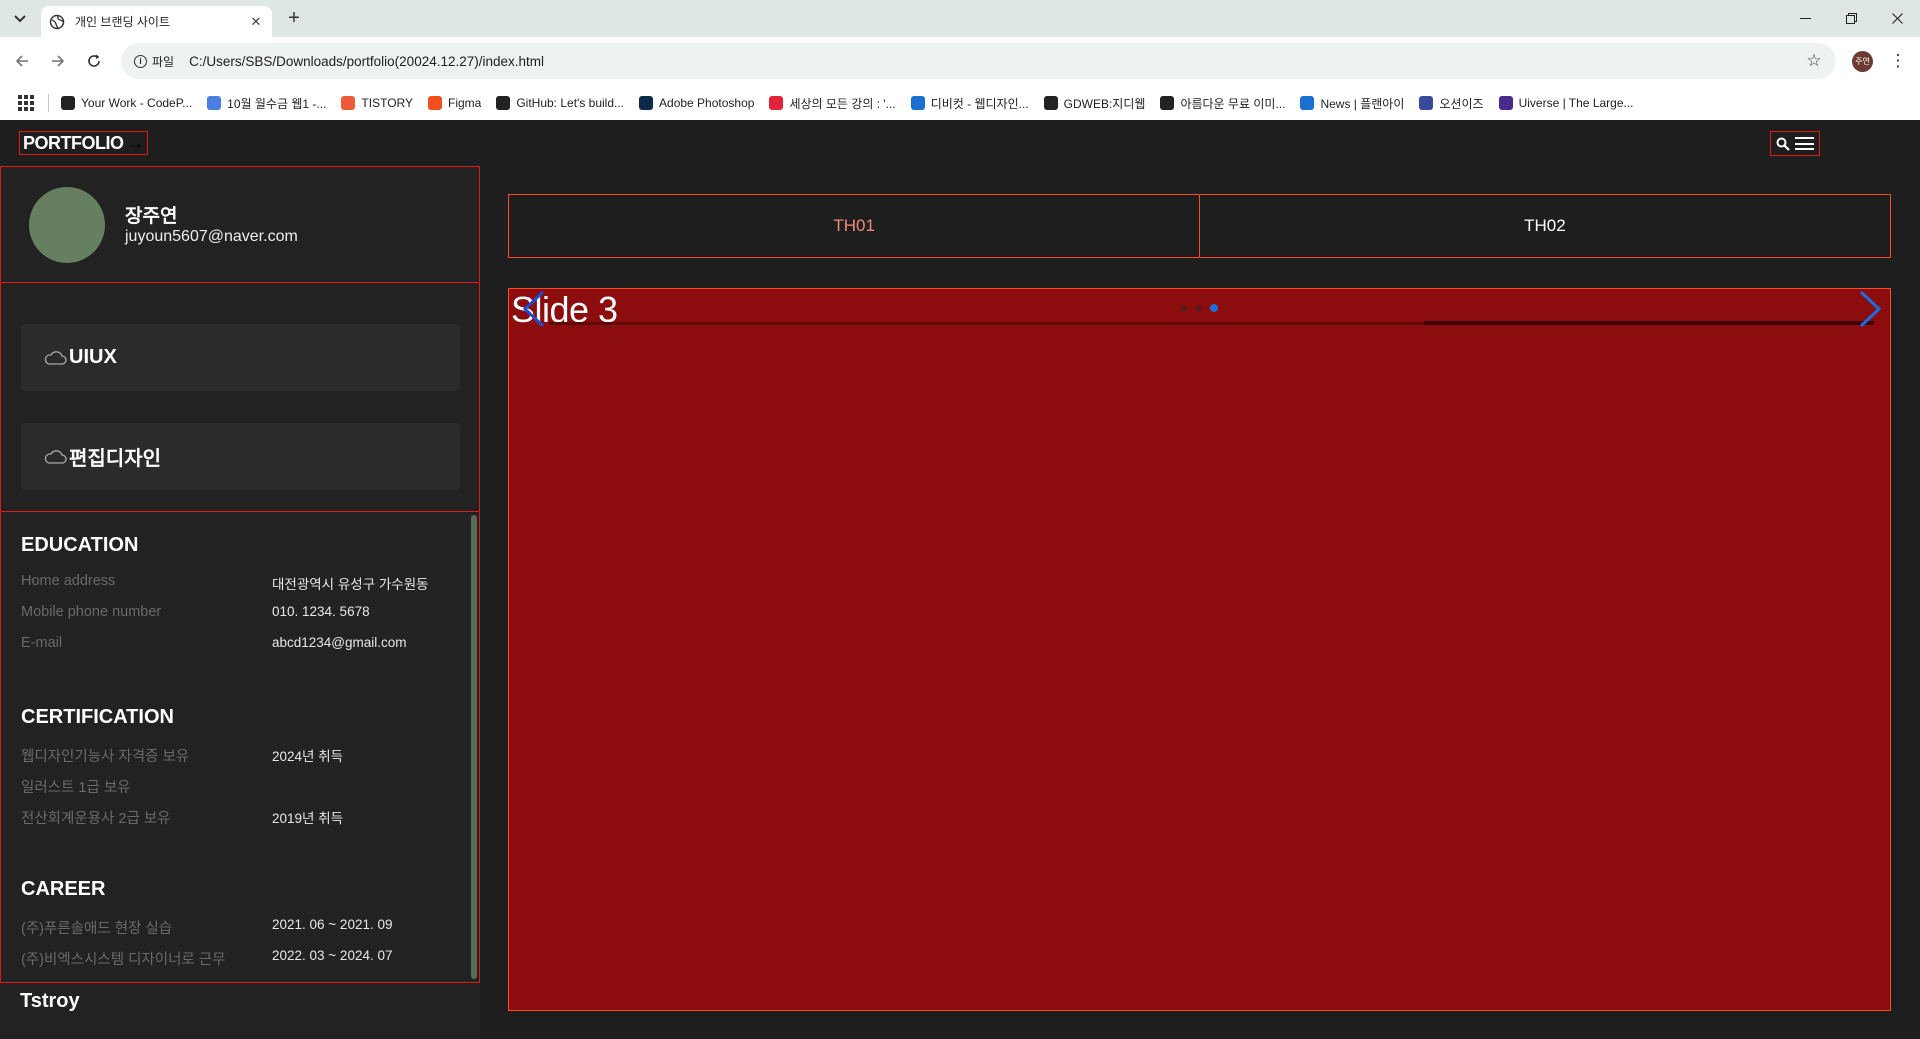  Describe the element at coordinates (1307, 103) in the screenshot. I see `info-icon` at that location.